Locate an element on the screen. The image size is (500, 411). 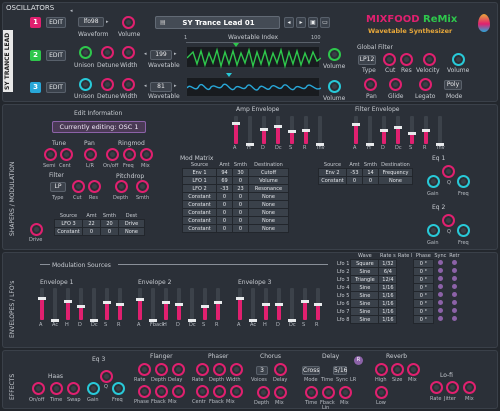
mod-matrix-cell: 23 is located at coordinates (240, 188).